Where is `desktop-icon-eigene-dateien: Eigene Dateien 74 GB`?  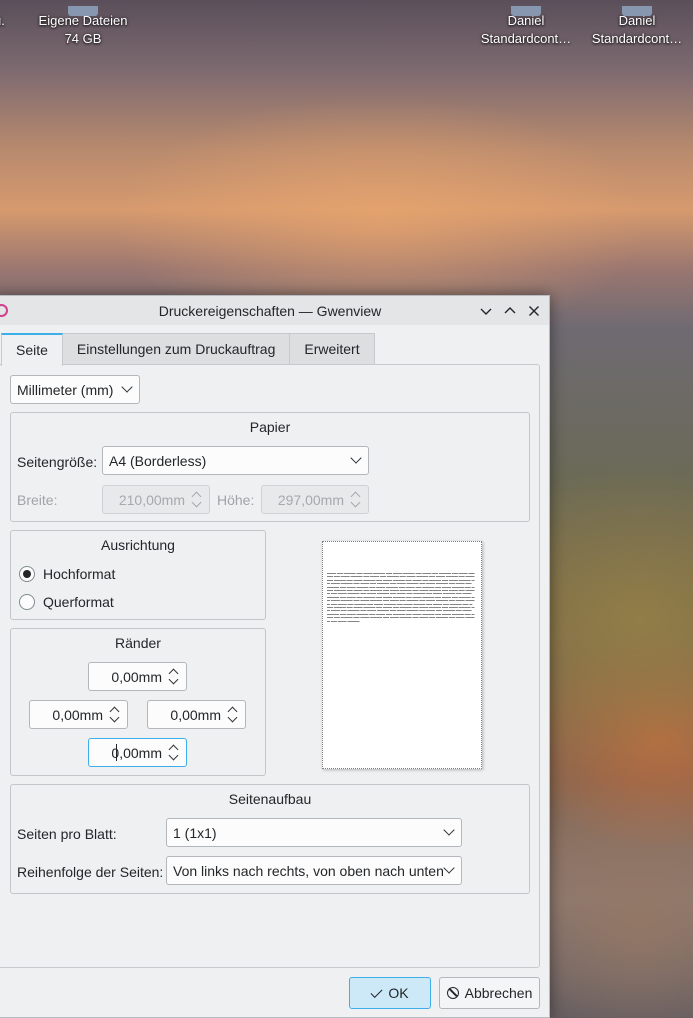
desktop-icon-eigene-dateien: Eigene Dateien 74 GB is located at coordinates (83, 27).